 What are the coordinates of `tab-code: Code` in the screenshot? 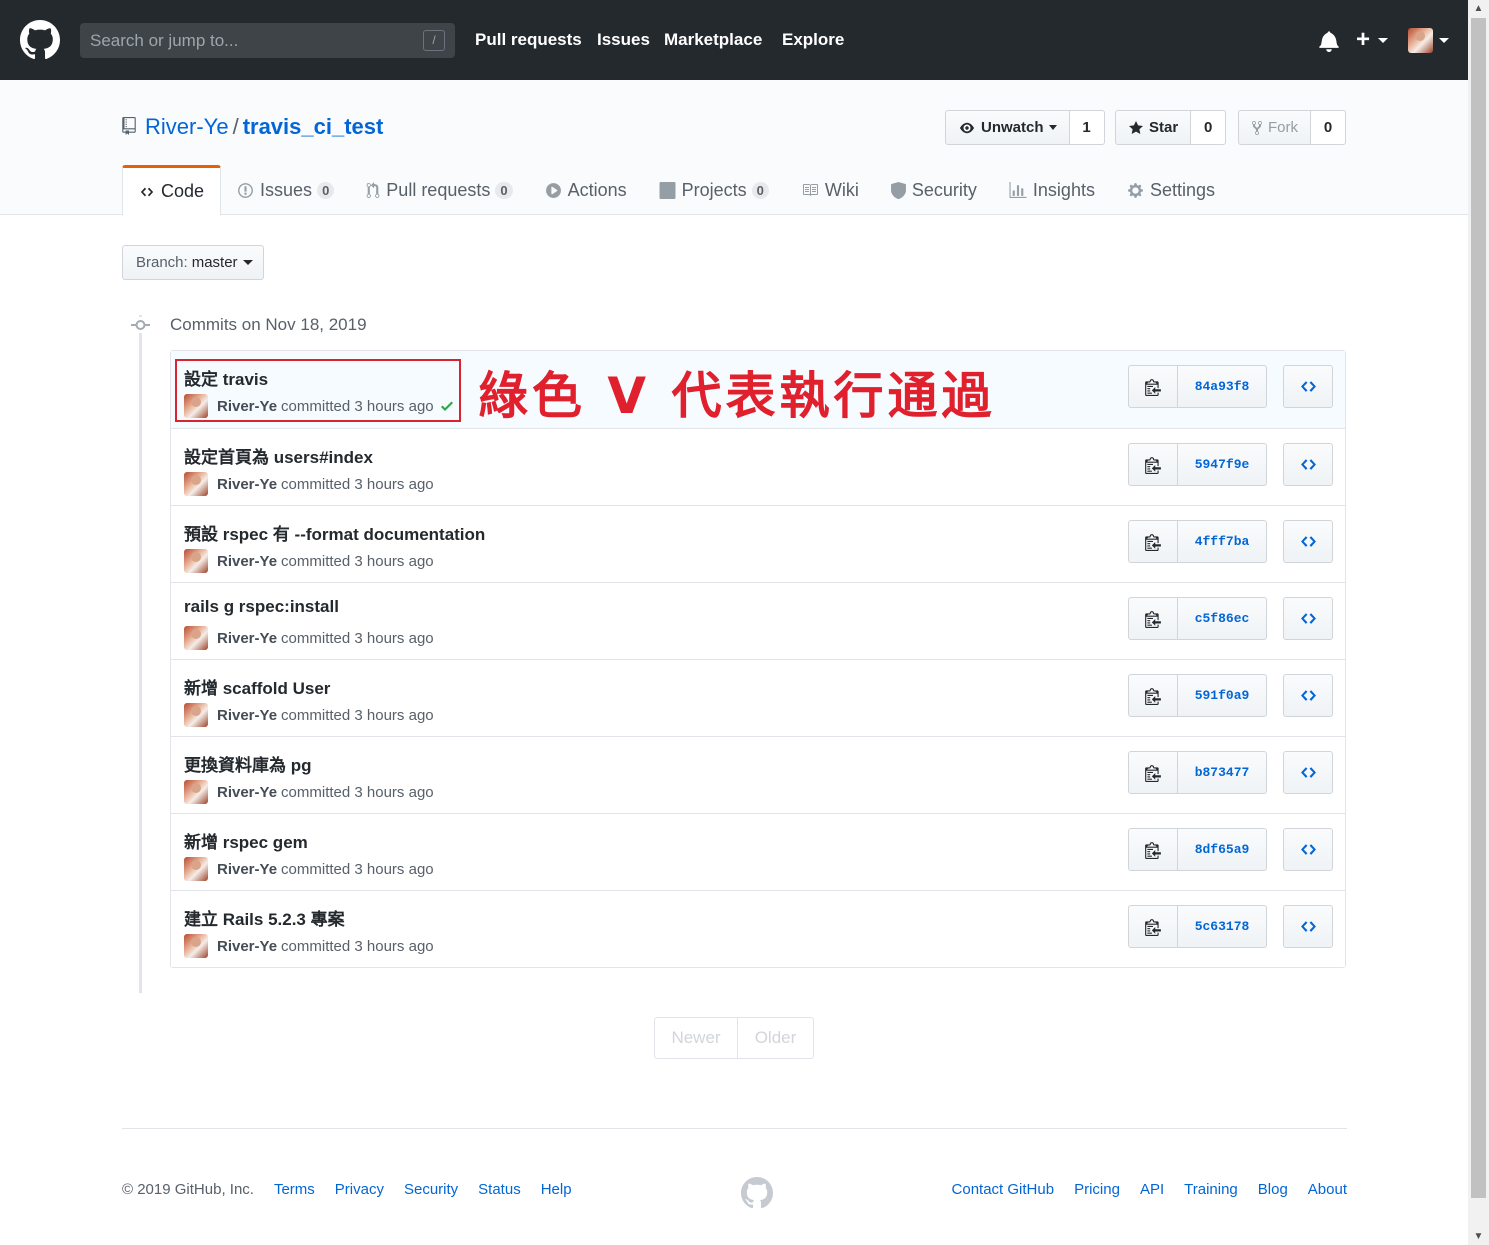 It's located at (172, 190).